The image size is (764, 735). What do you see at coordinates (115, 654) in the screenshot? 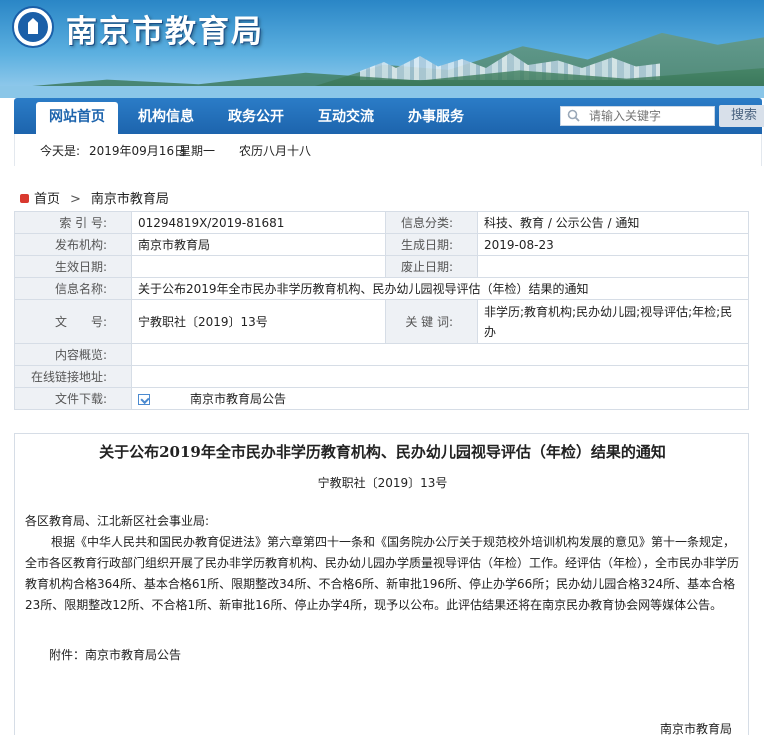
I see `article-attachment: 附件：南京市教育局公告` at bounding box center [115, 654].